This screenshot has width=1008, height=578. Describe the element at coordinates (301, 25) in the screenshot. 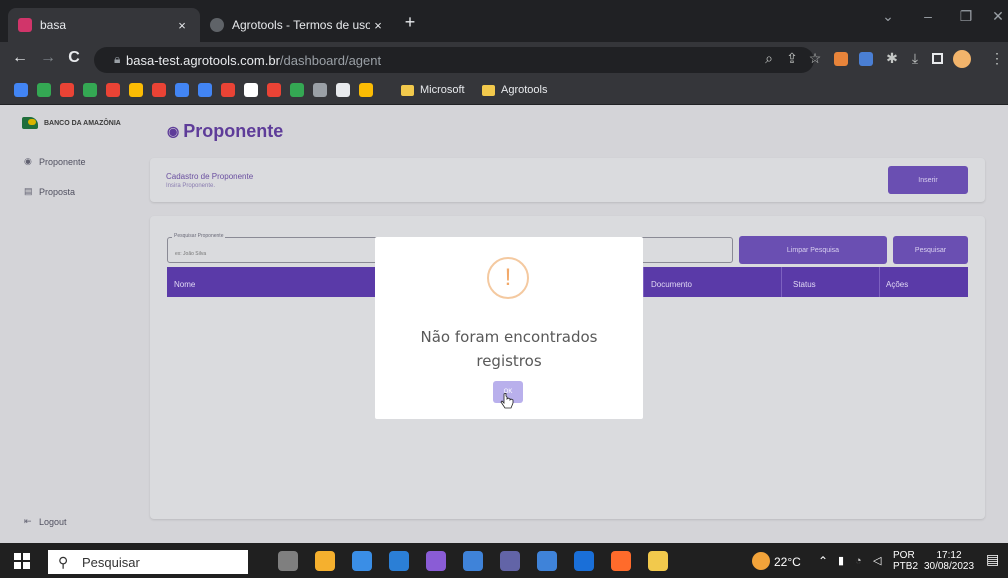

I see `tab-title: Agrotools - Termos de uso` at that location.